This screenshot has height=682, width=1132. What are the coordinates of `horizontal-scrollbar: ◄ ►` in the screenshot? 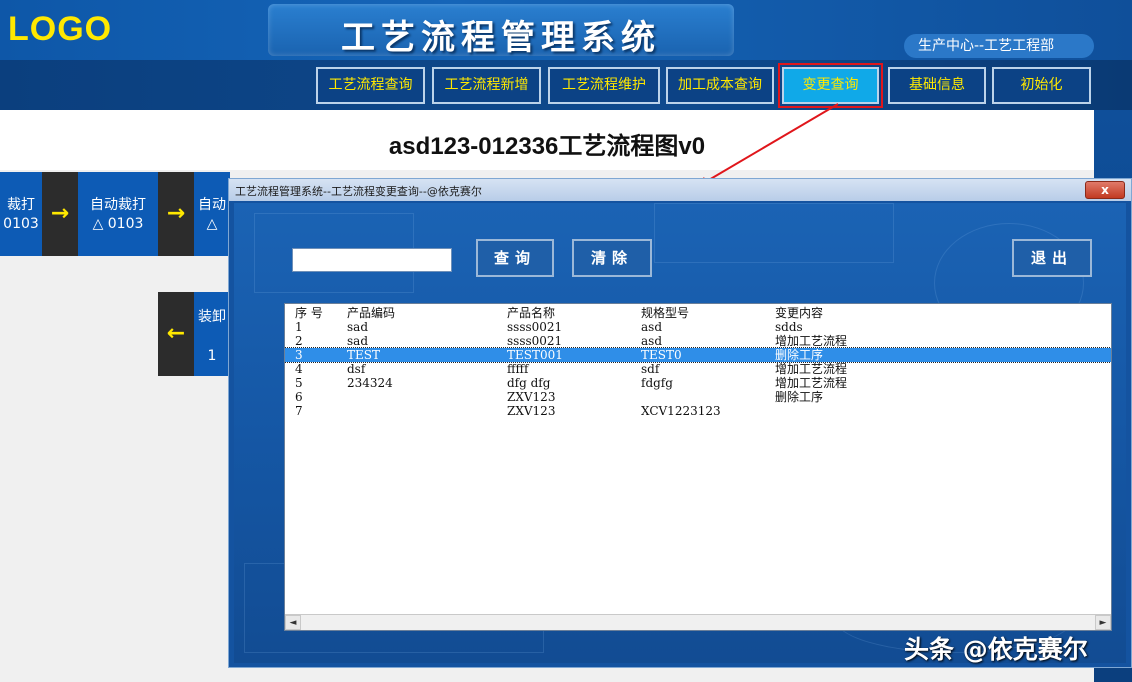 It's located at (698, 622).